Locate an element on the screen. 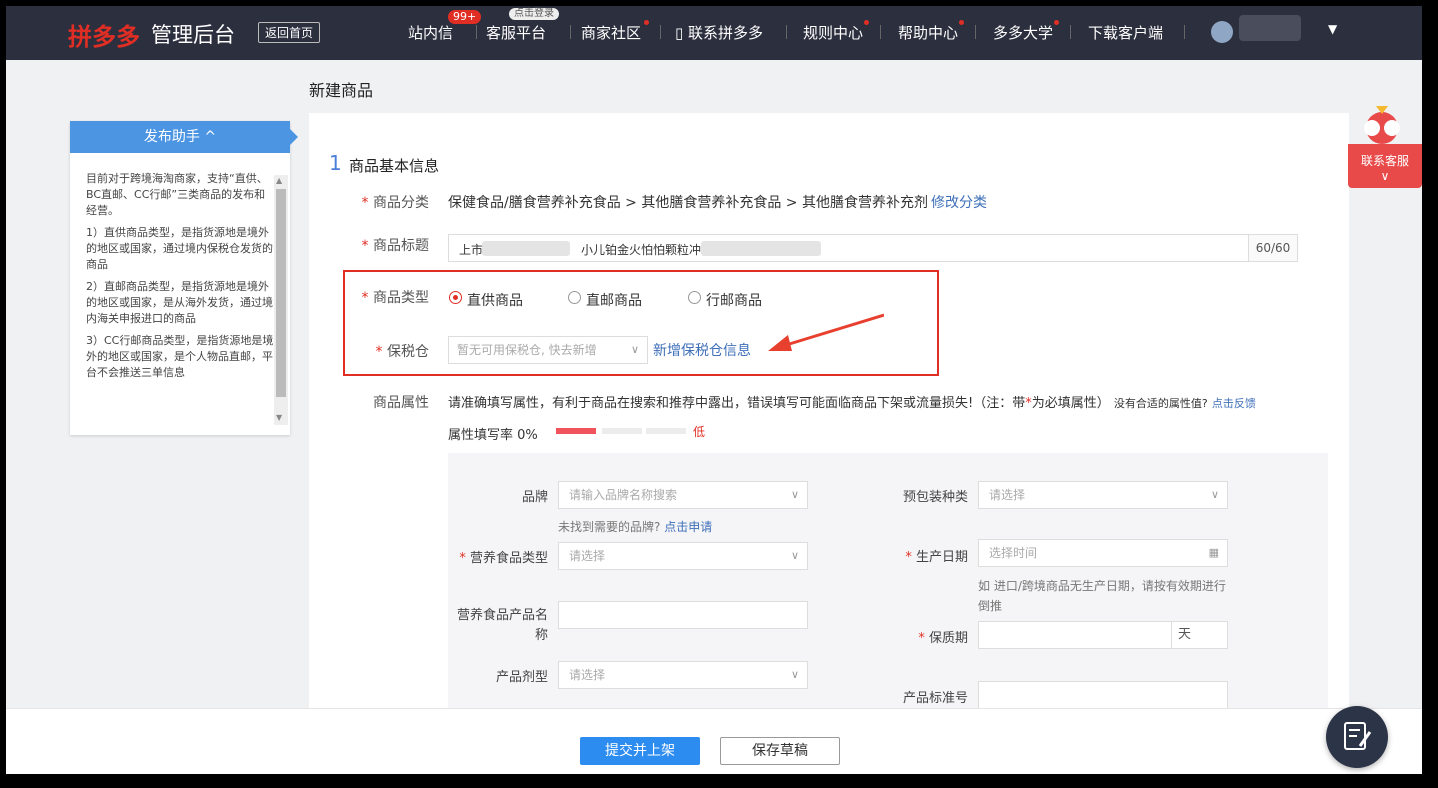  title-input: 上市 小儿铂金火怕怕颗粒冲剂 60/60 is located at coordinates (873, 248).